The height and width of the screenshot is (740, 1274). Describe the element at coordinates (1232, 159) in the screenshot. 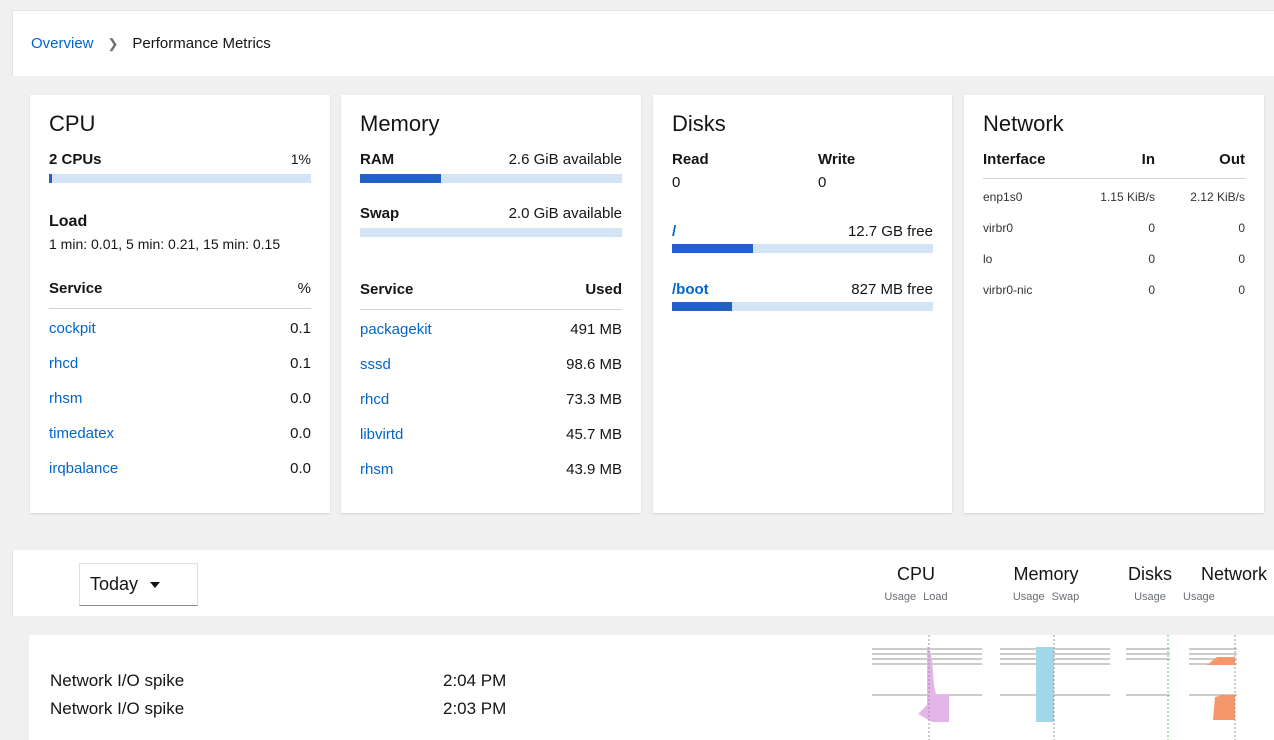

I see `out-header: Out` at that location.